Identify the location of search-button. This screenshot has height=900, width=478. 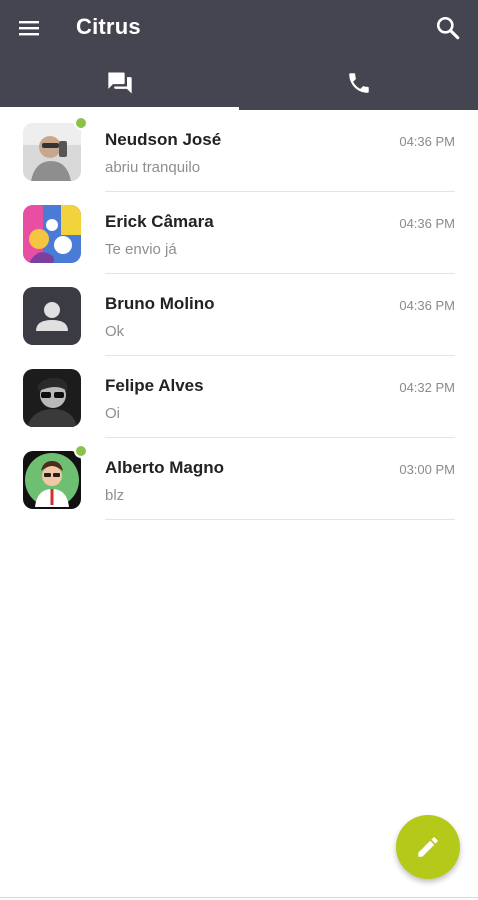
(448, 28).